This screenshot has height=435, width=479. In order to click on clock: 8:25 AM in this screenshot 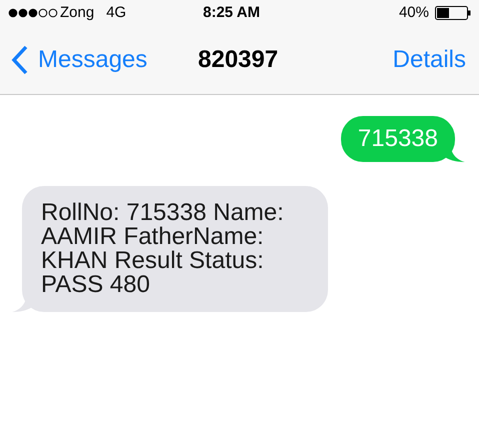, I will do `click(231, 12)`.